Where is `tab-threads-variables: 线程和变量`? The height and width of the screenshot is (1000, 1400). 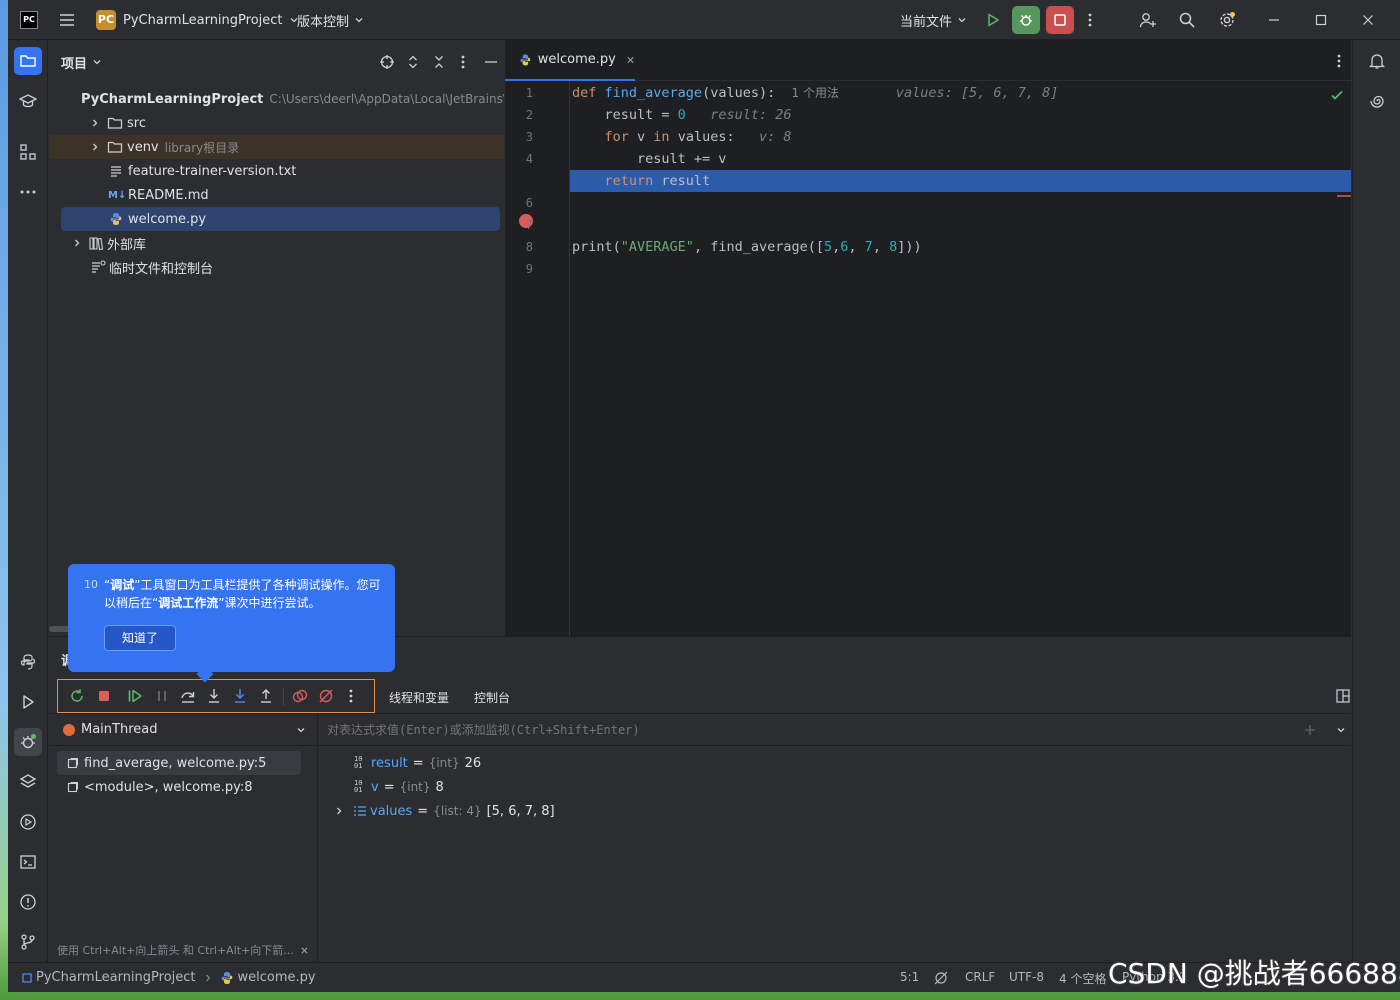 tab-threads-variables: 线程和变量 is located at coordinates (419, 697).